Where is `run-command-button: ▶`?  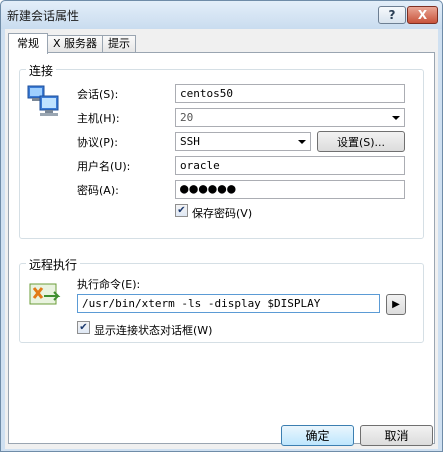
run-command-button: ▶ is located at coordinates (396, 304).